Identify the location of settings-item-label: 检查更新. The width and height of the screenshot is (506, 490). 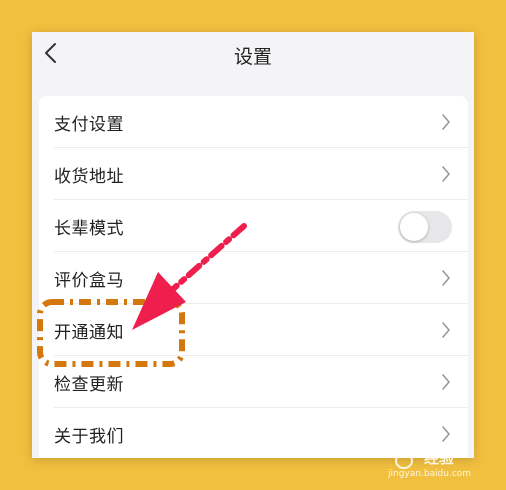
(89, 385).